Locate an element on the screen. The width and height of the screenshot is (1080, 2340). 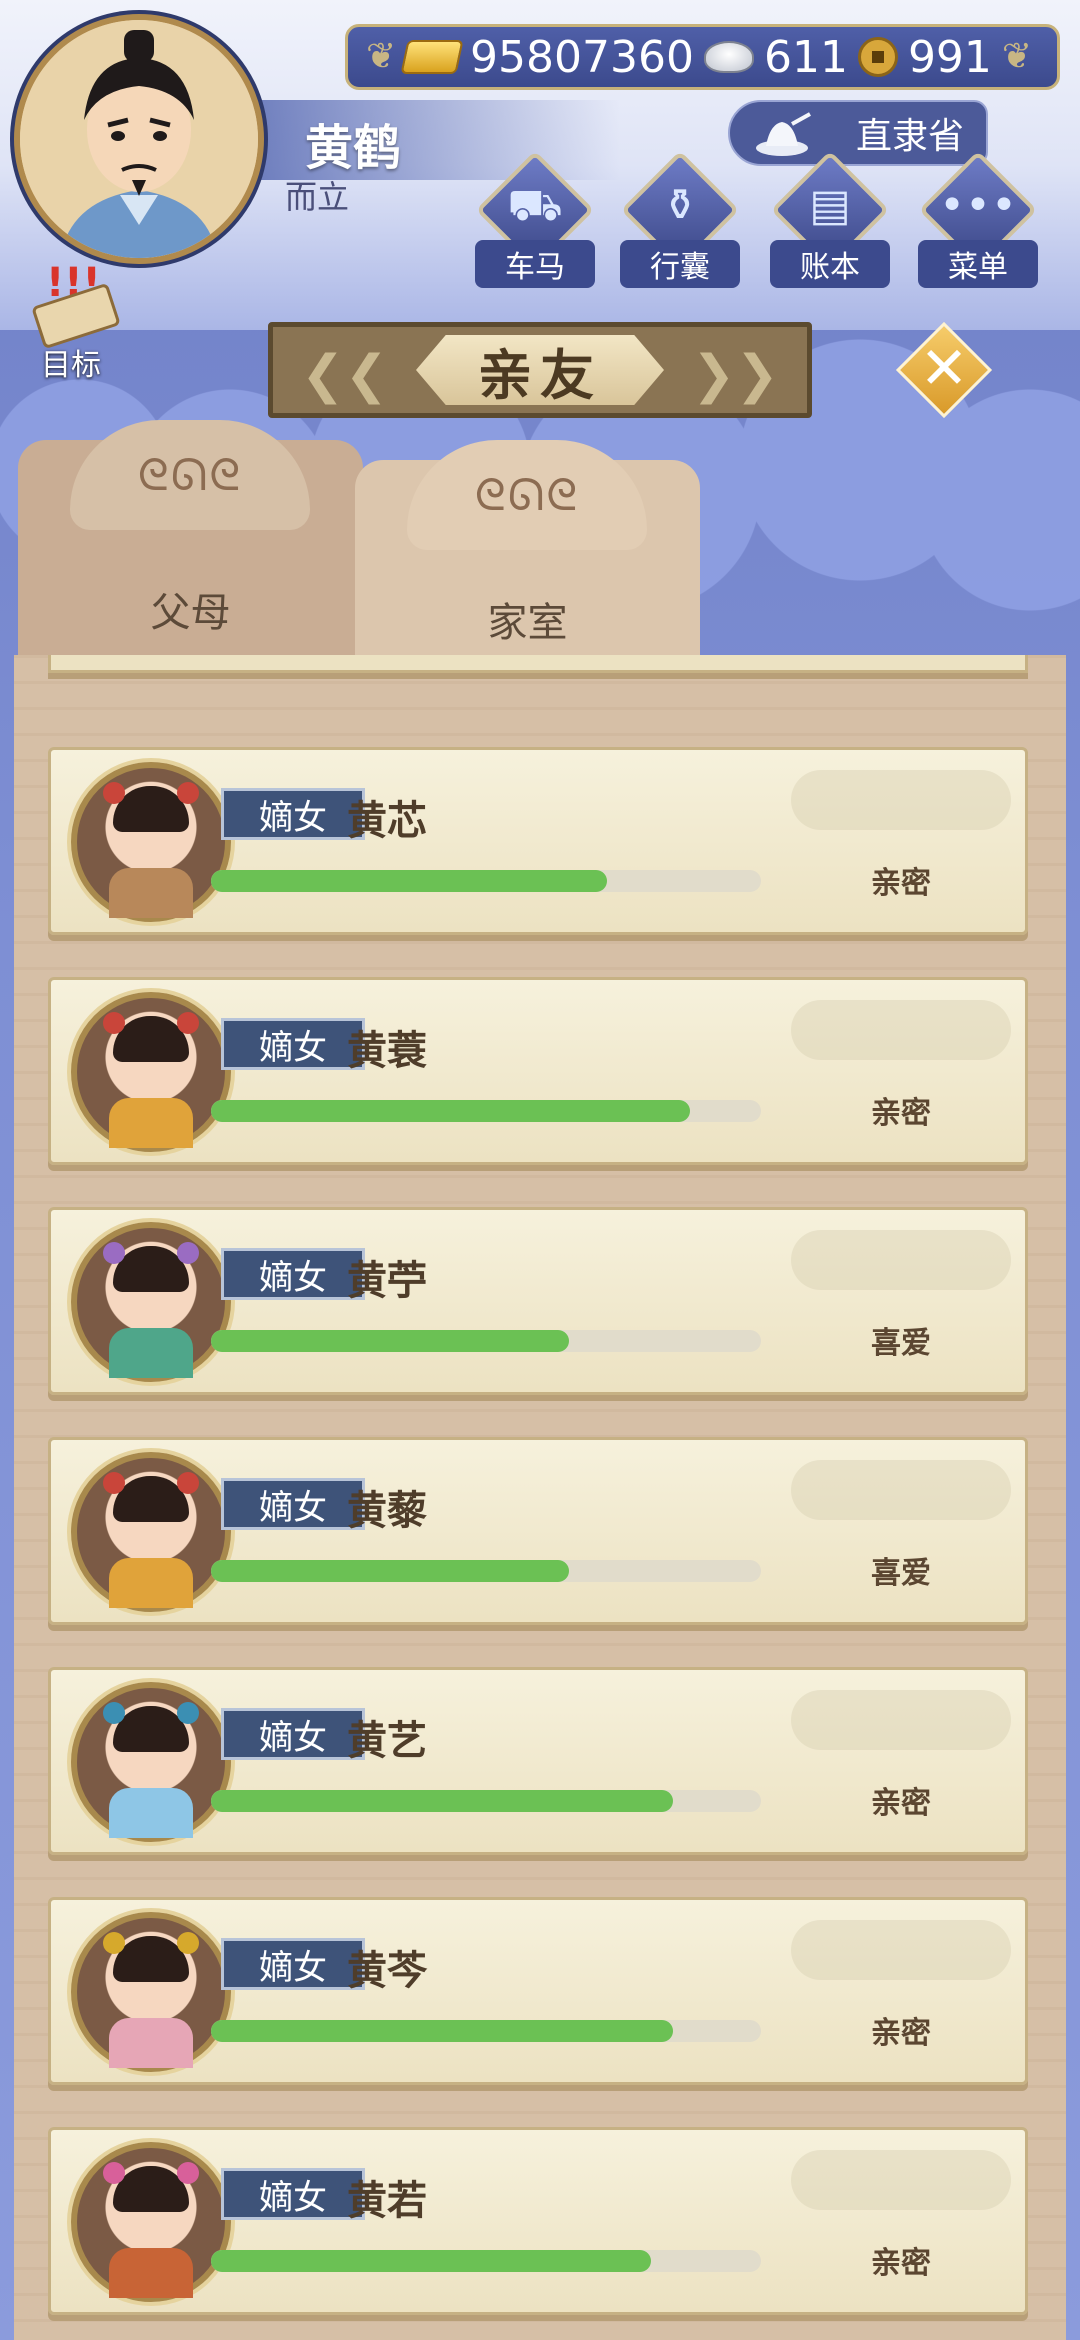
menu-carriage-button: ⛟ 车马 is located at coordinates (535, 219).